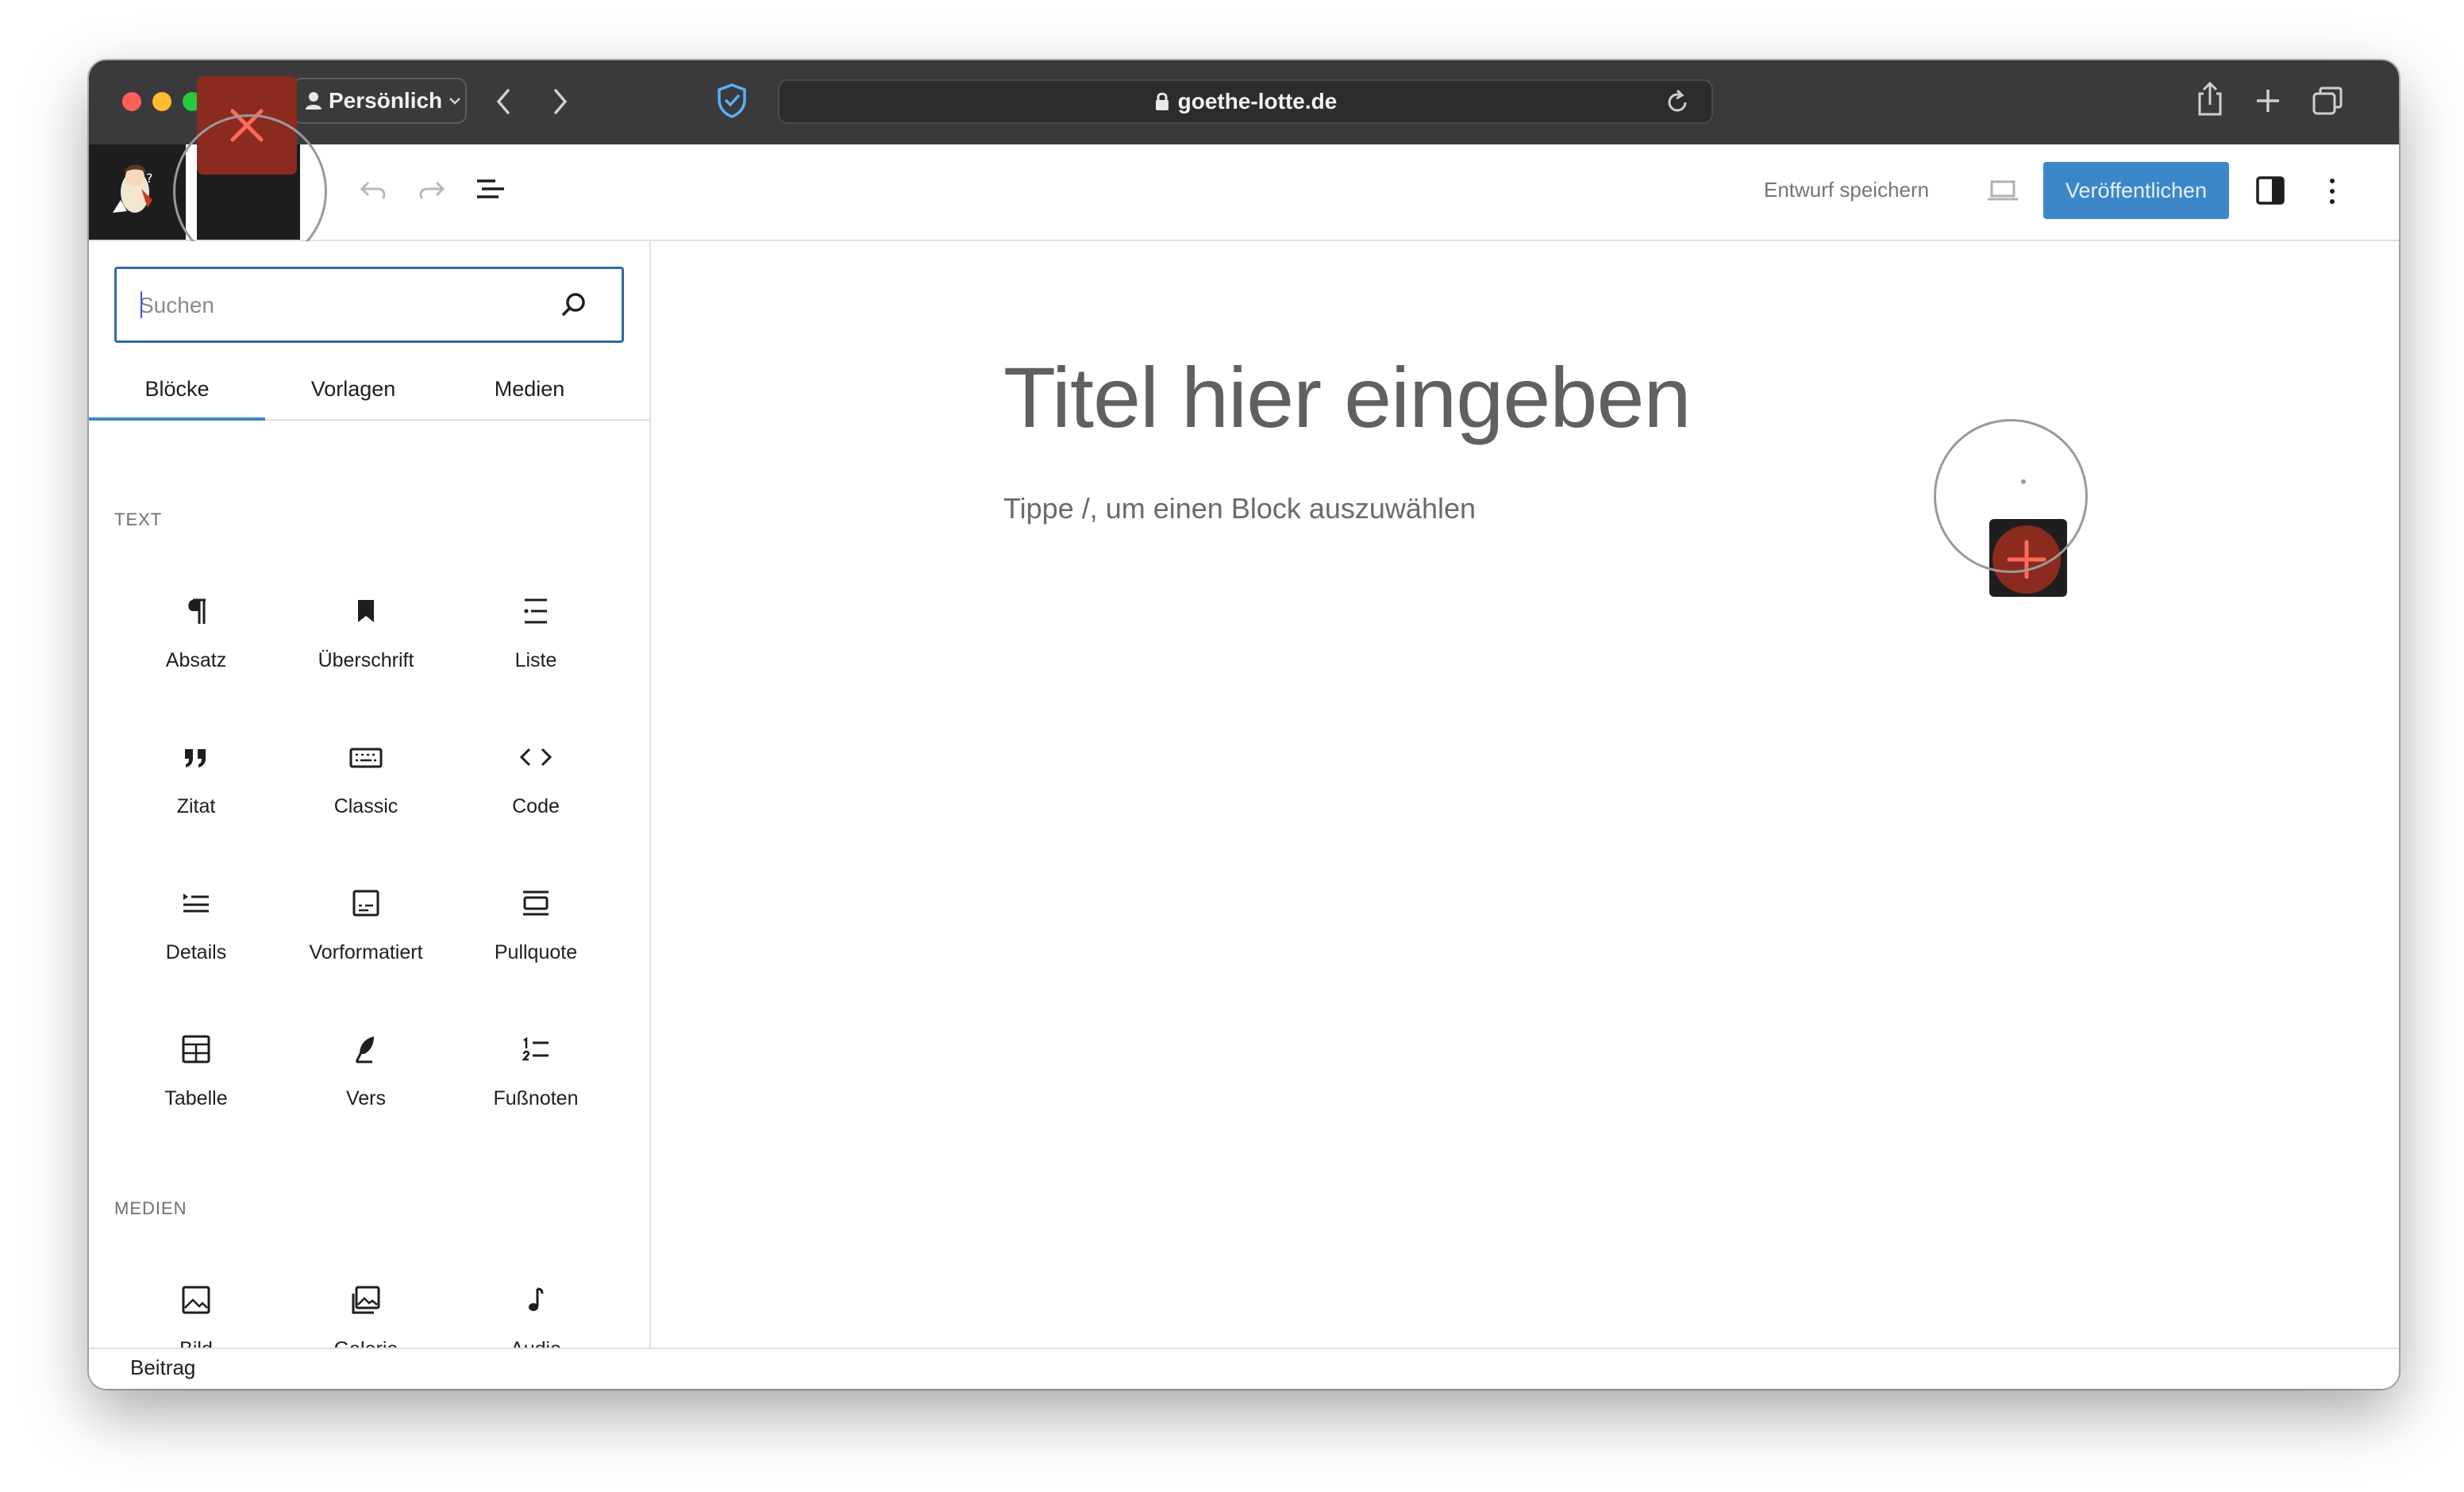  What do you see at coordinates (535, 660) in the screenshot?
I see `block-label: Liste` at bounding box center [535, 660].